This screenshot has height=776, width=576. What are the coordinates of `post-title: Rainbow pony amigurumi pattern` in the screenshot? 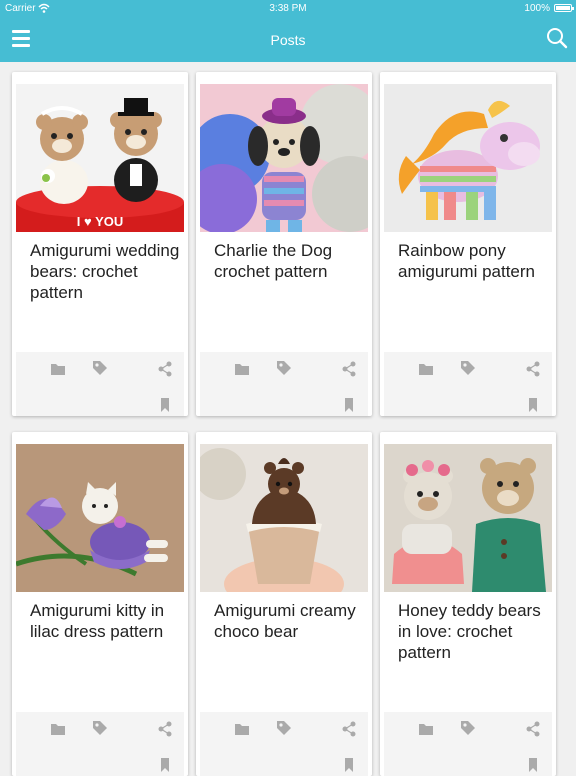 It's located at (475, 261).